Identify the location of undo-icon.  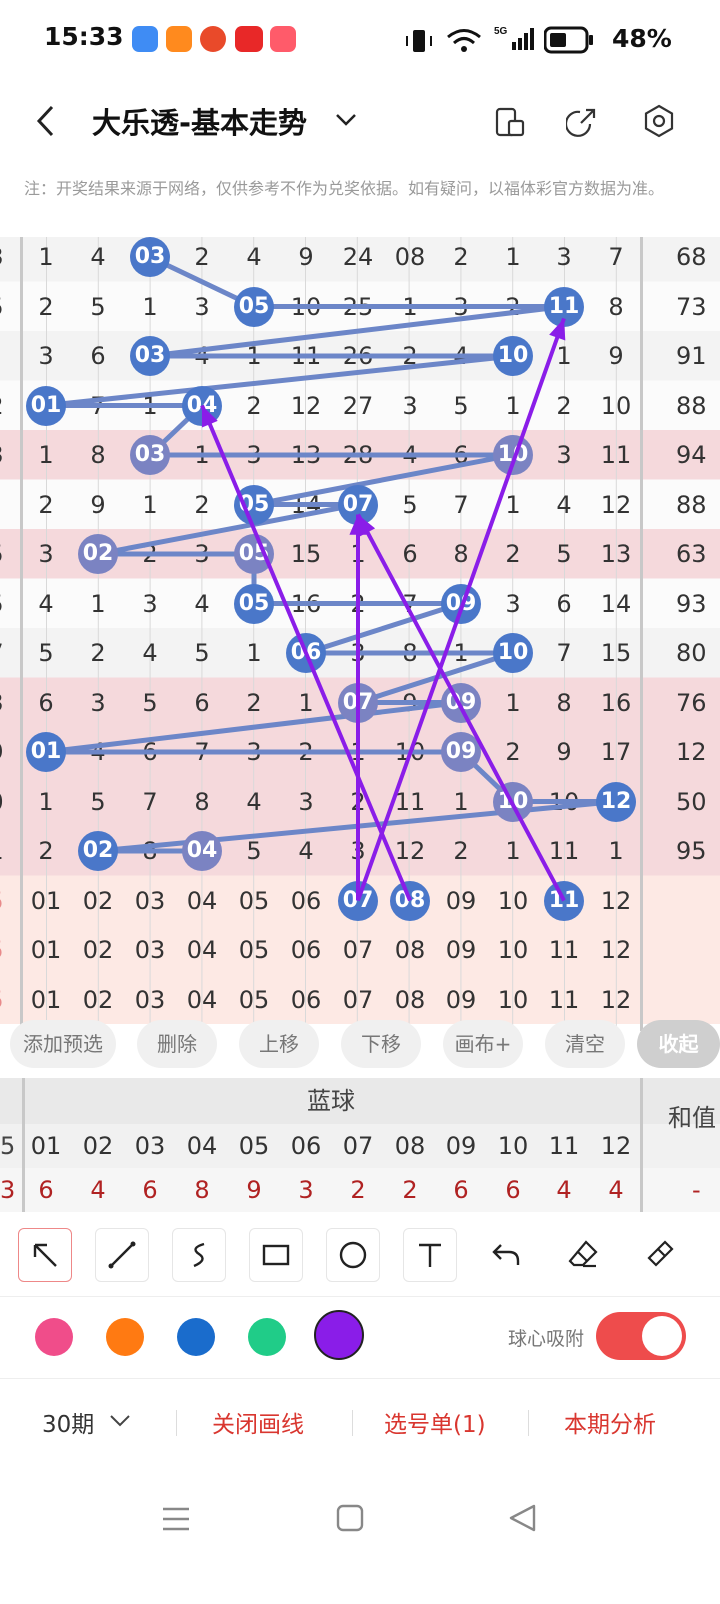
(506, 1254).